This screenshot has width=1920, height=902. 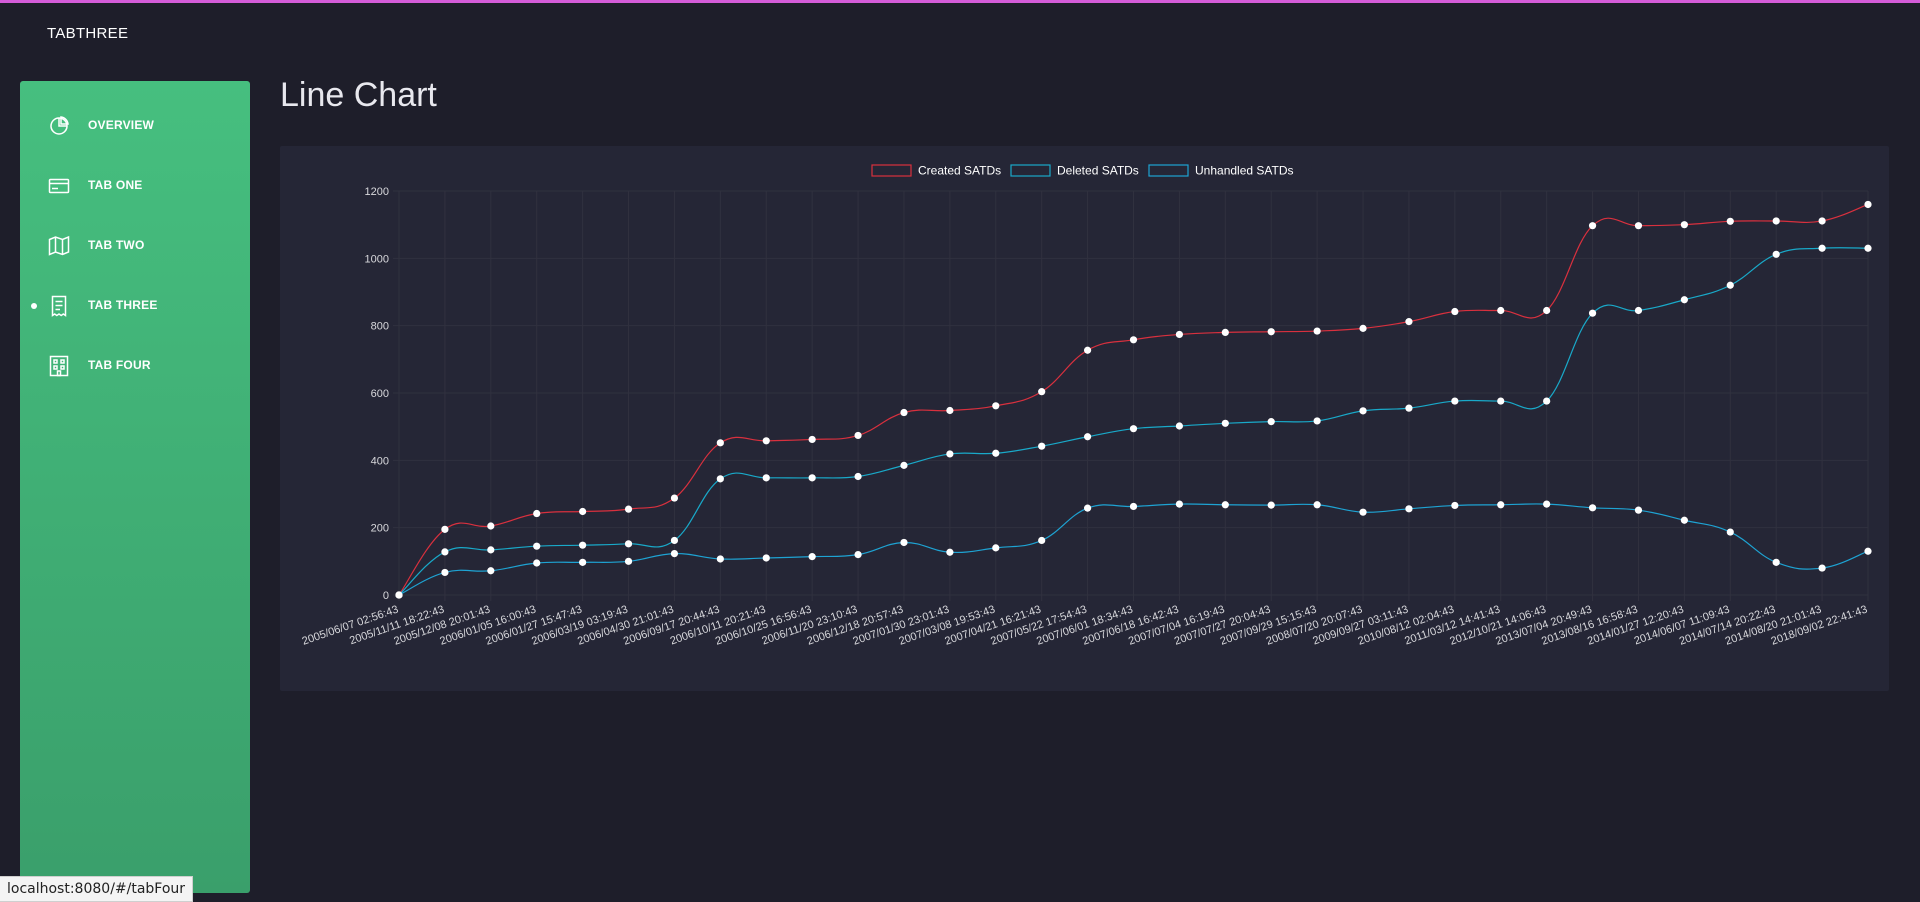 I want to click on sidebar-item-label: TAB ONE, so click(x=115, y=185).